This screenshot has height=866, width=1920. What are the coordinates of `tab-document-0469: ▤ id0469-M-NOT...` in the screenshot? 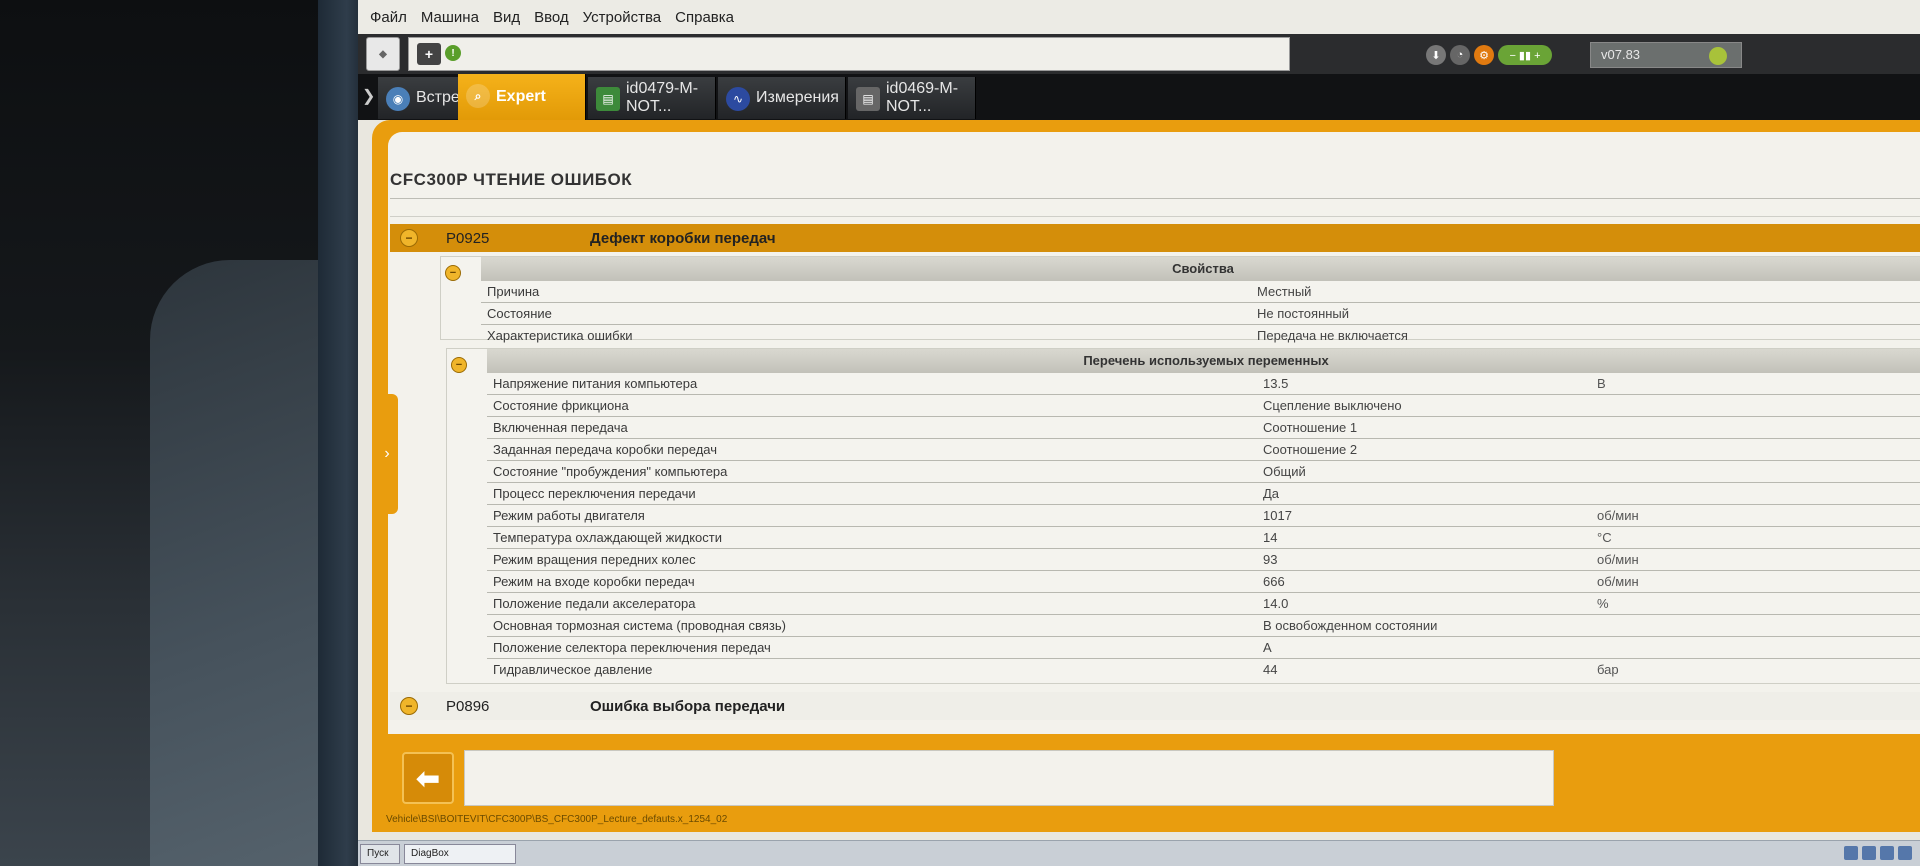 It's located at (912, 98).